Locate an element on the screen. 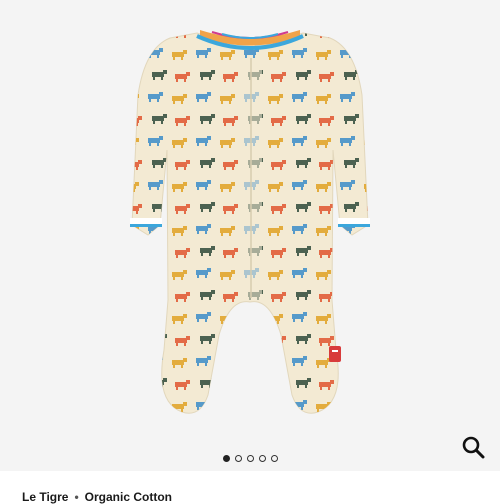  carousel-dots is located at coordinates (250, 458).